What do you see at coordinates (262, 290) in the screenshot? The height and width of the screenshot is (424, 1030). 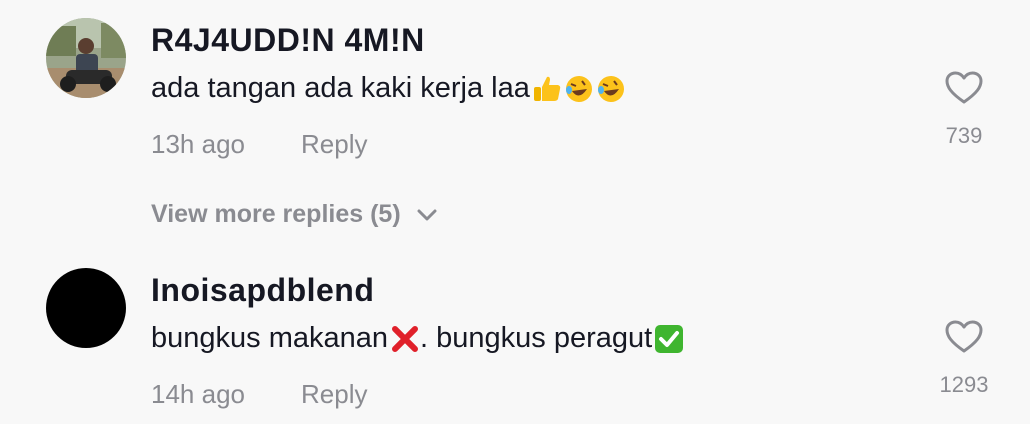 I see `comment-username: Inoisapdblend` at bounding box center [262, 290].